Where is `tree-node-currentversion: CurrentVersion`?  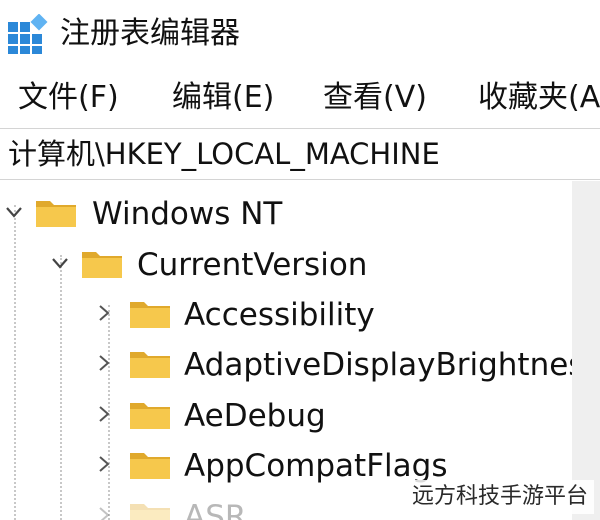 tree-node-currentversion: CurrentVersion is located at coordinates (286, 265).